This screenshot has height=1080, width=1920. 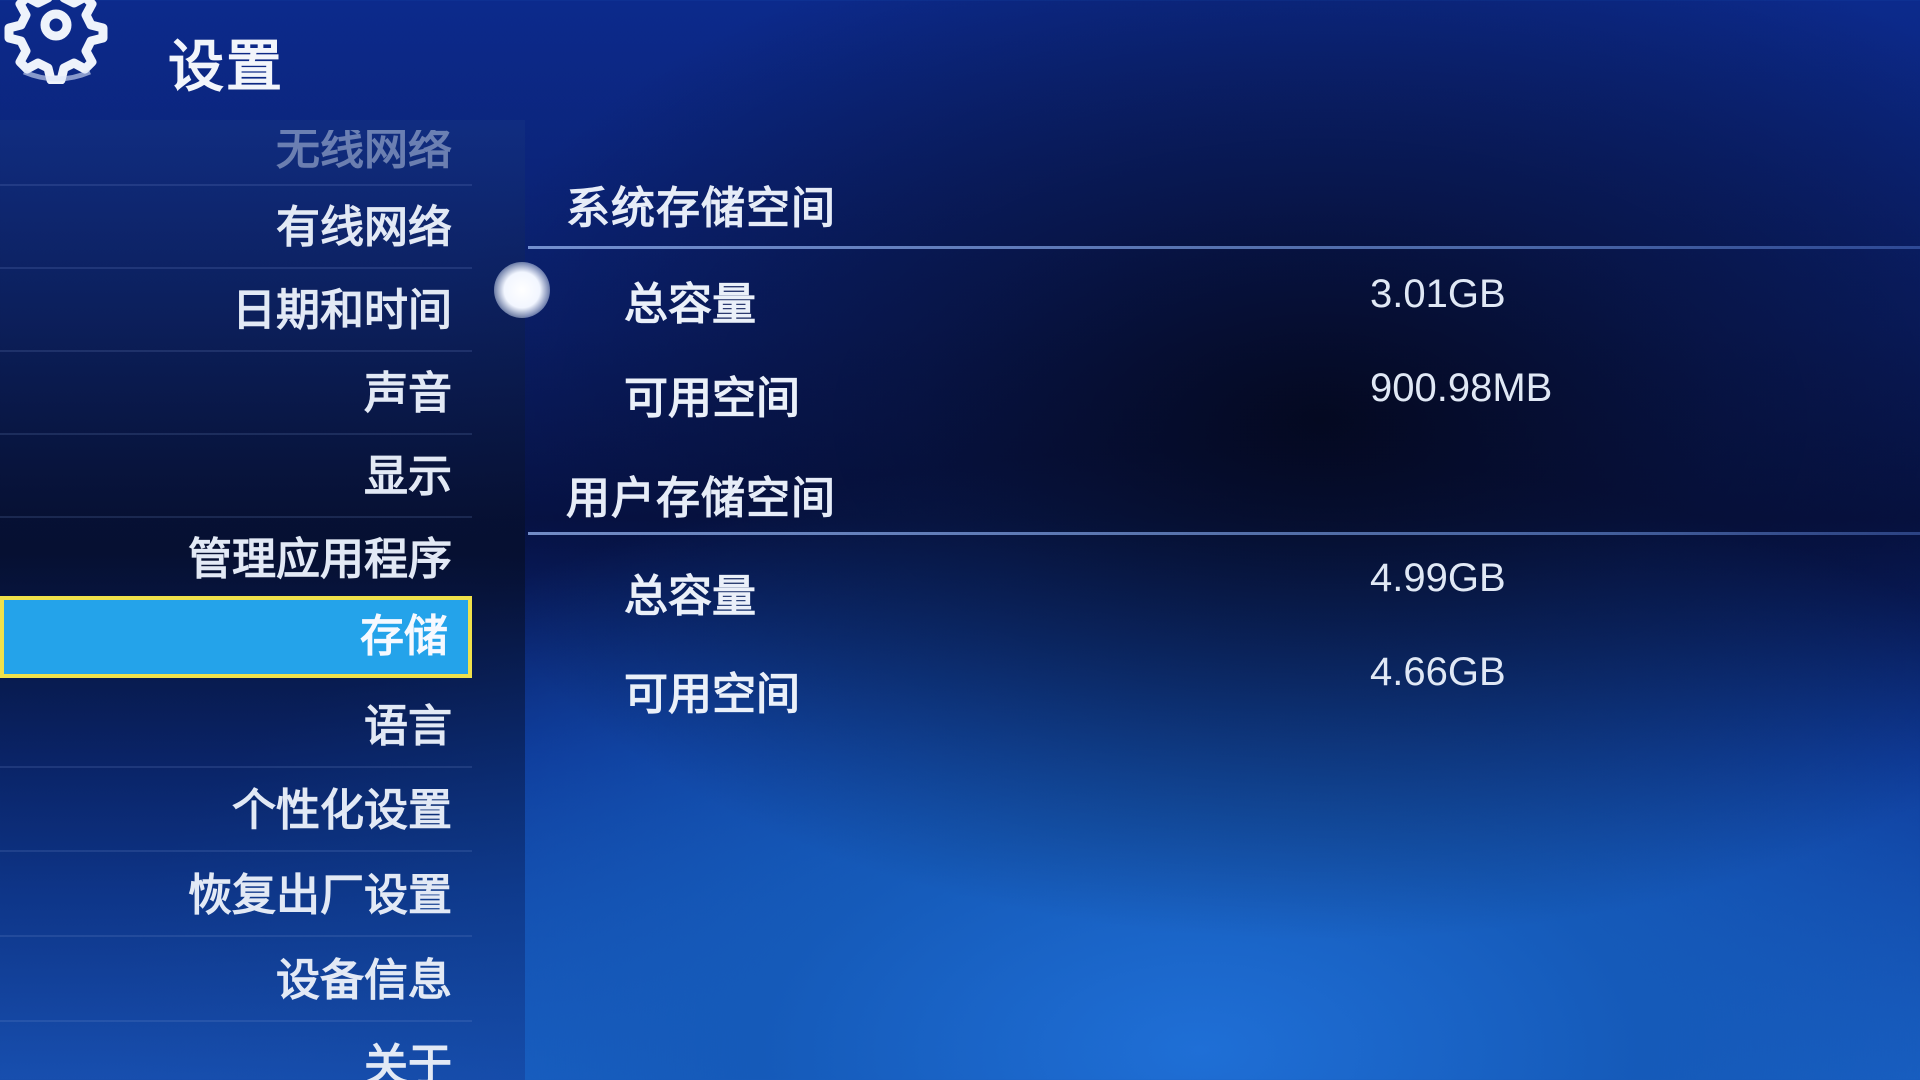 What do you see at coordinates (236, 1052) in the screenshot?
I see `sidebar-item-about: 关于` at bounding box center [236, 1052].